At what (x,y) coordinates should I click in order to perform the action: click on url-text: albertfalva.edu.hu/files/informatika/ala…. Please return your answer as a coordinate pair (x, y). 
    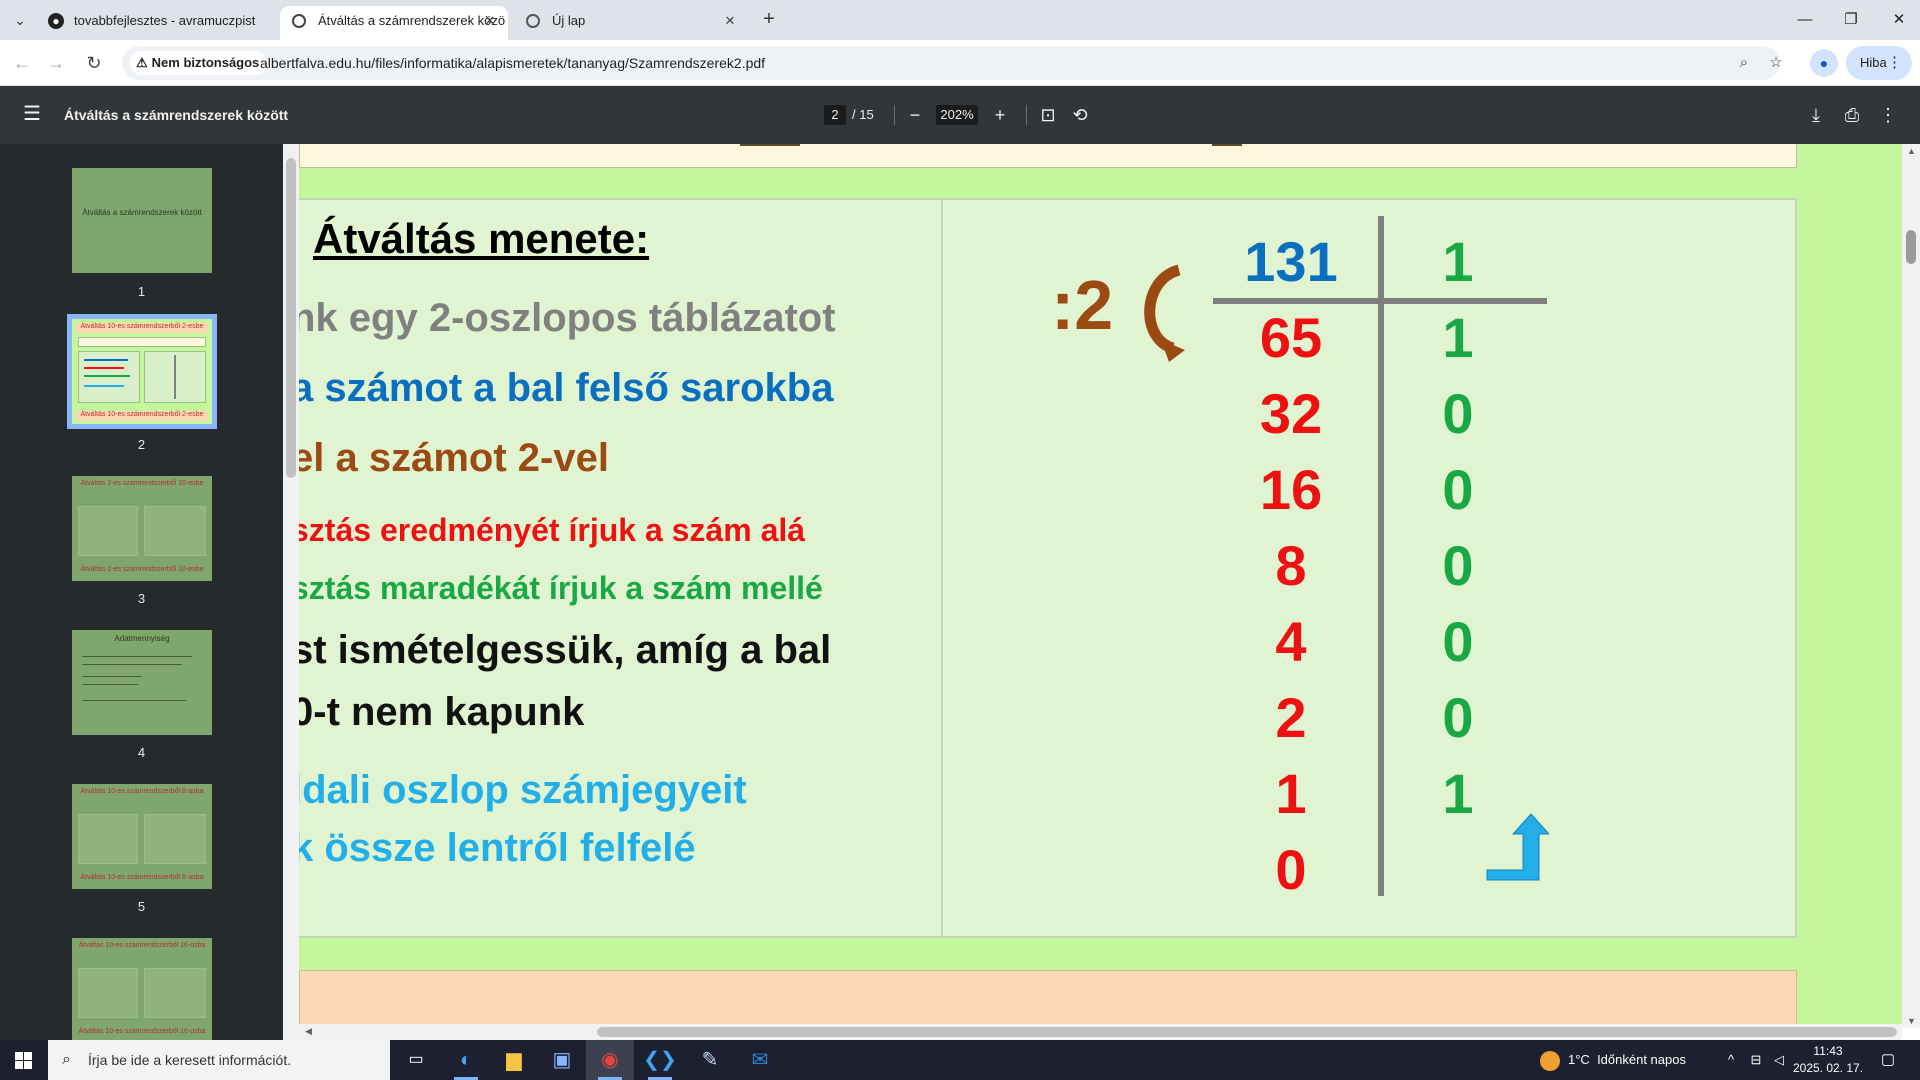
    Looking at the image, I should click on (512, 63).